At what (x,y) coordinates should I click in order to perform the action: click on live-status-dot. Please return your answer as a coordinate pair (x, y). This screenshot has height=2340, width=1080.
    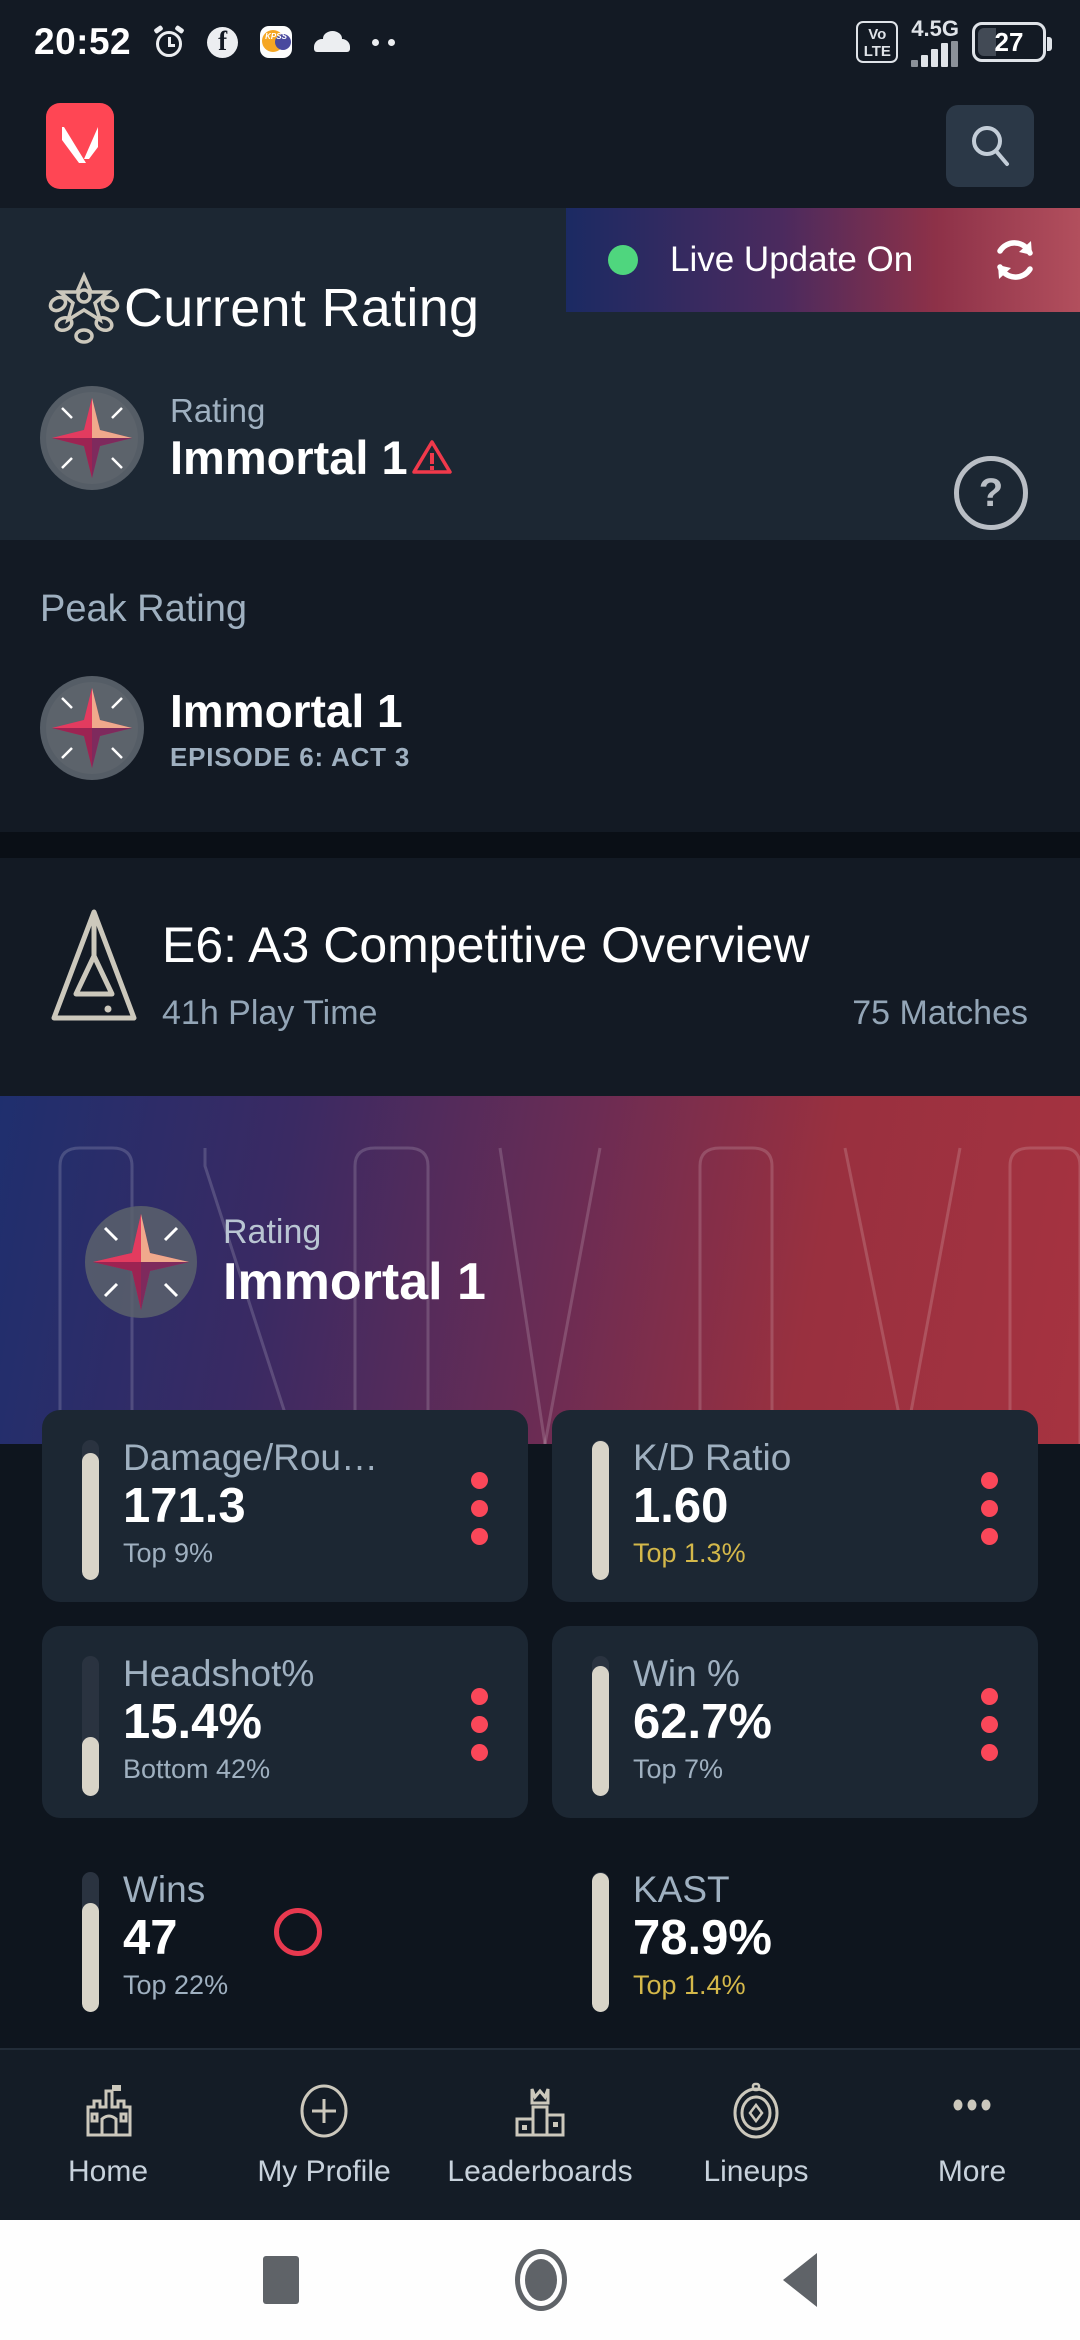
    Looking at the image, I should click on (623, 260).